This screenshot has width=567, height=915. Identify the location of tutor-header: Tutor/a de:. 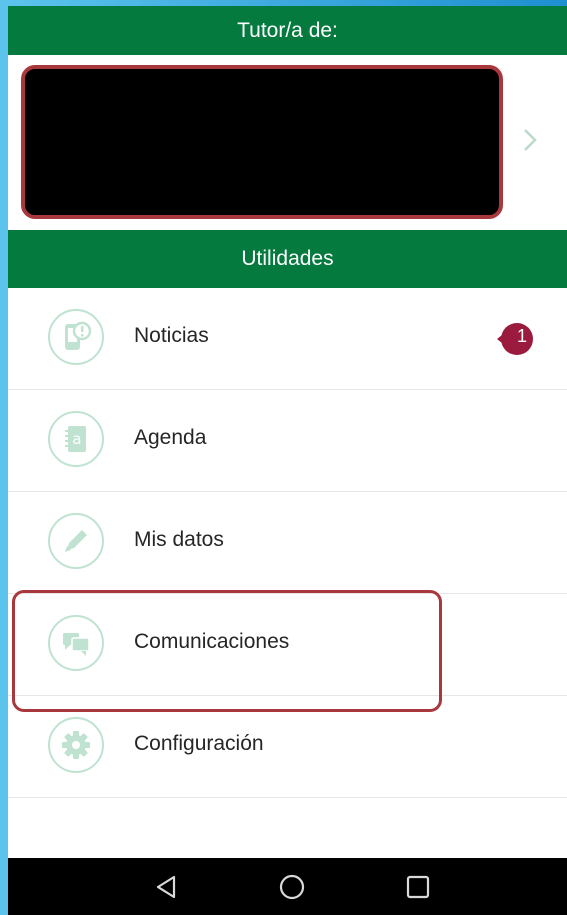
(287, 30).